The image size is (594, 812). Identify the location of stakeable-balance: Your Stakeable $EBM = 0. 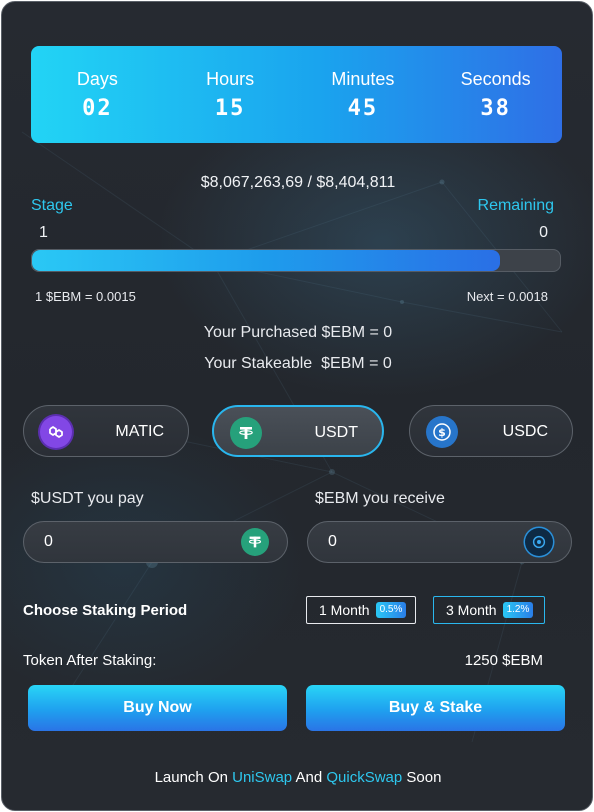
(298, 363).